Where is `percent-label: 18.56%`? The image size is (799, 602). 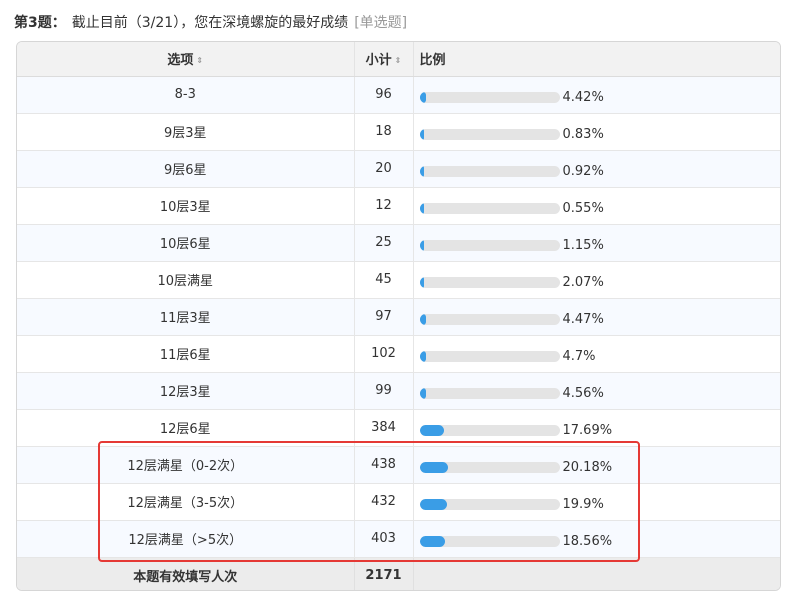
percent-label: 18.56% is located at coordinates (587, 541).